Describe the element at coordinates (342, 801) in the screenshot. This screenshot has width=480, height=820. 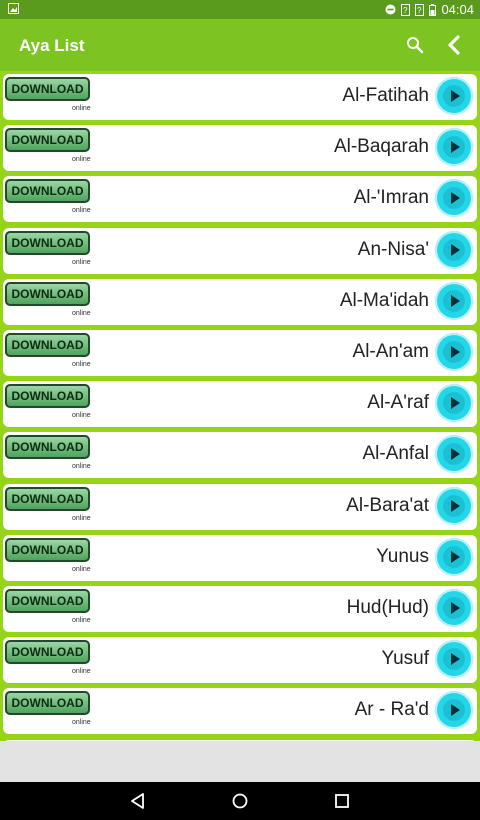
I see `nav-recents-icon` at that location.